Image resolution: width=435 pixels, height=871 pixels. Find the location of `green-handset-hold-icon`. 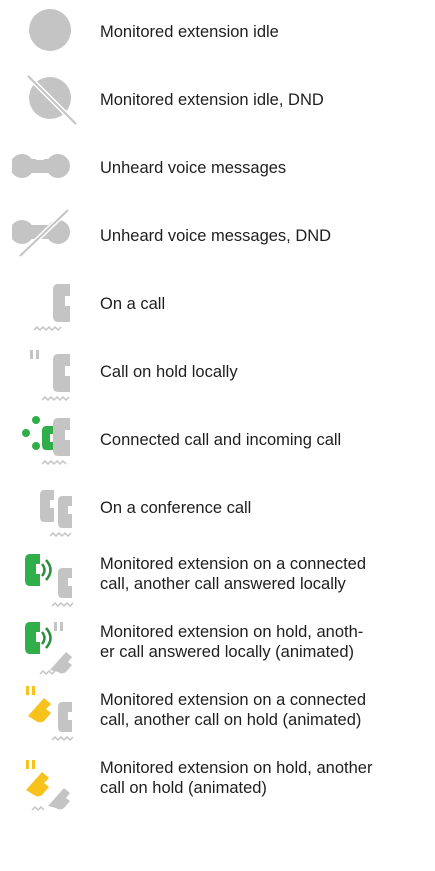

green-handset-hold-icon is located at coordinates (46, 644).